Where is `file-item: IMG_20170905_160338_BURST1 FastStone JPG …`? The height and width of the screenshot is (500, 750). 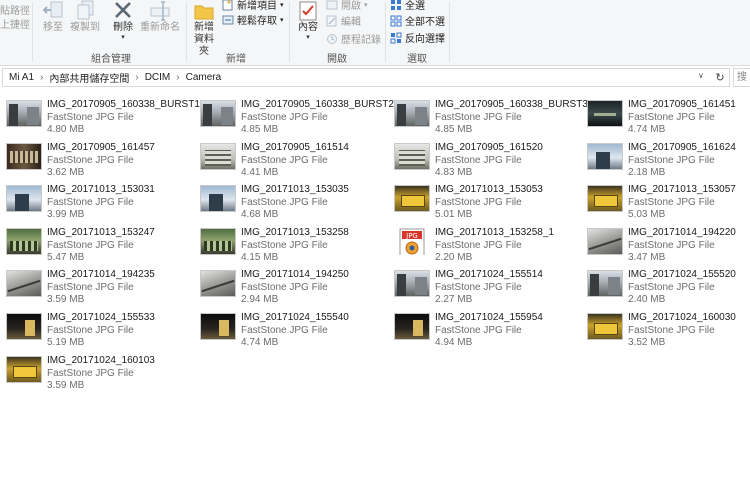
file-item: IMG_20170905_160338_BURST1 FastStone JPG … is located at coordinates (100, 113).